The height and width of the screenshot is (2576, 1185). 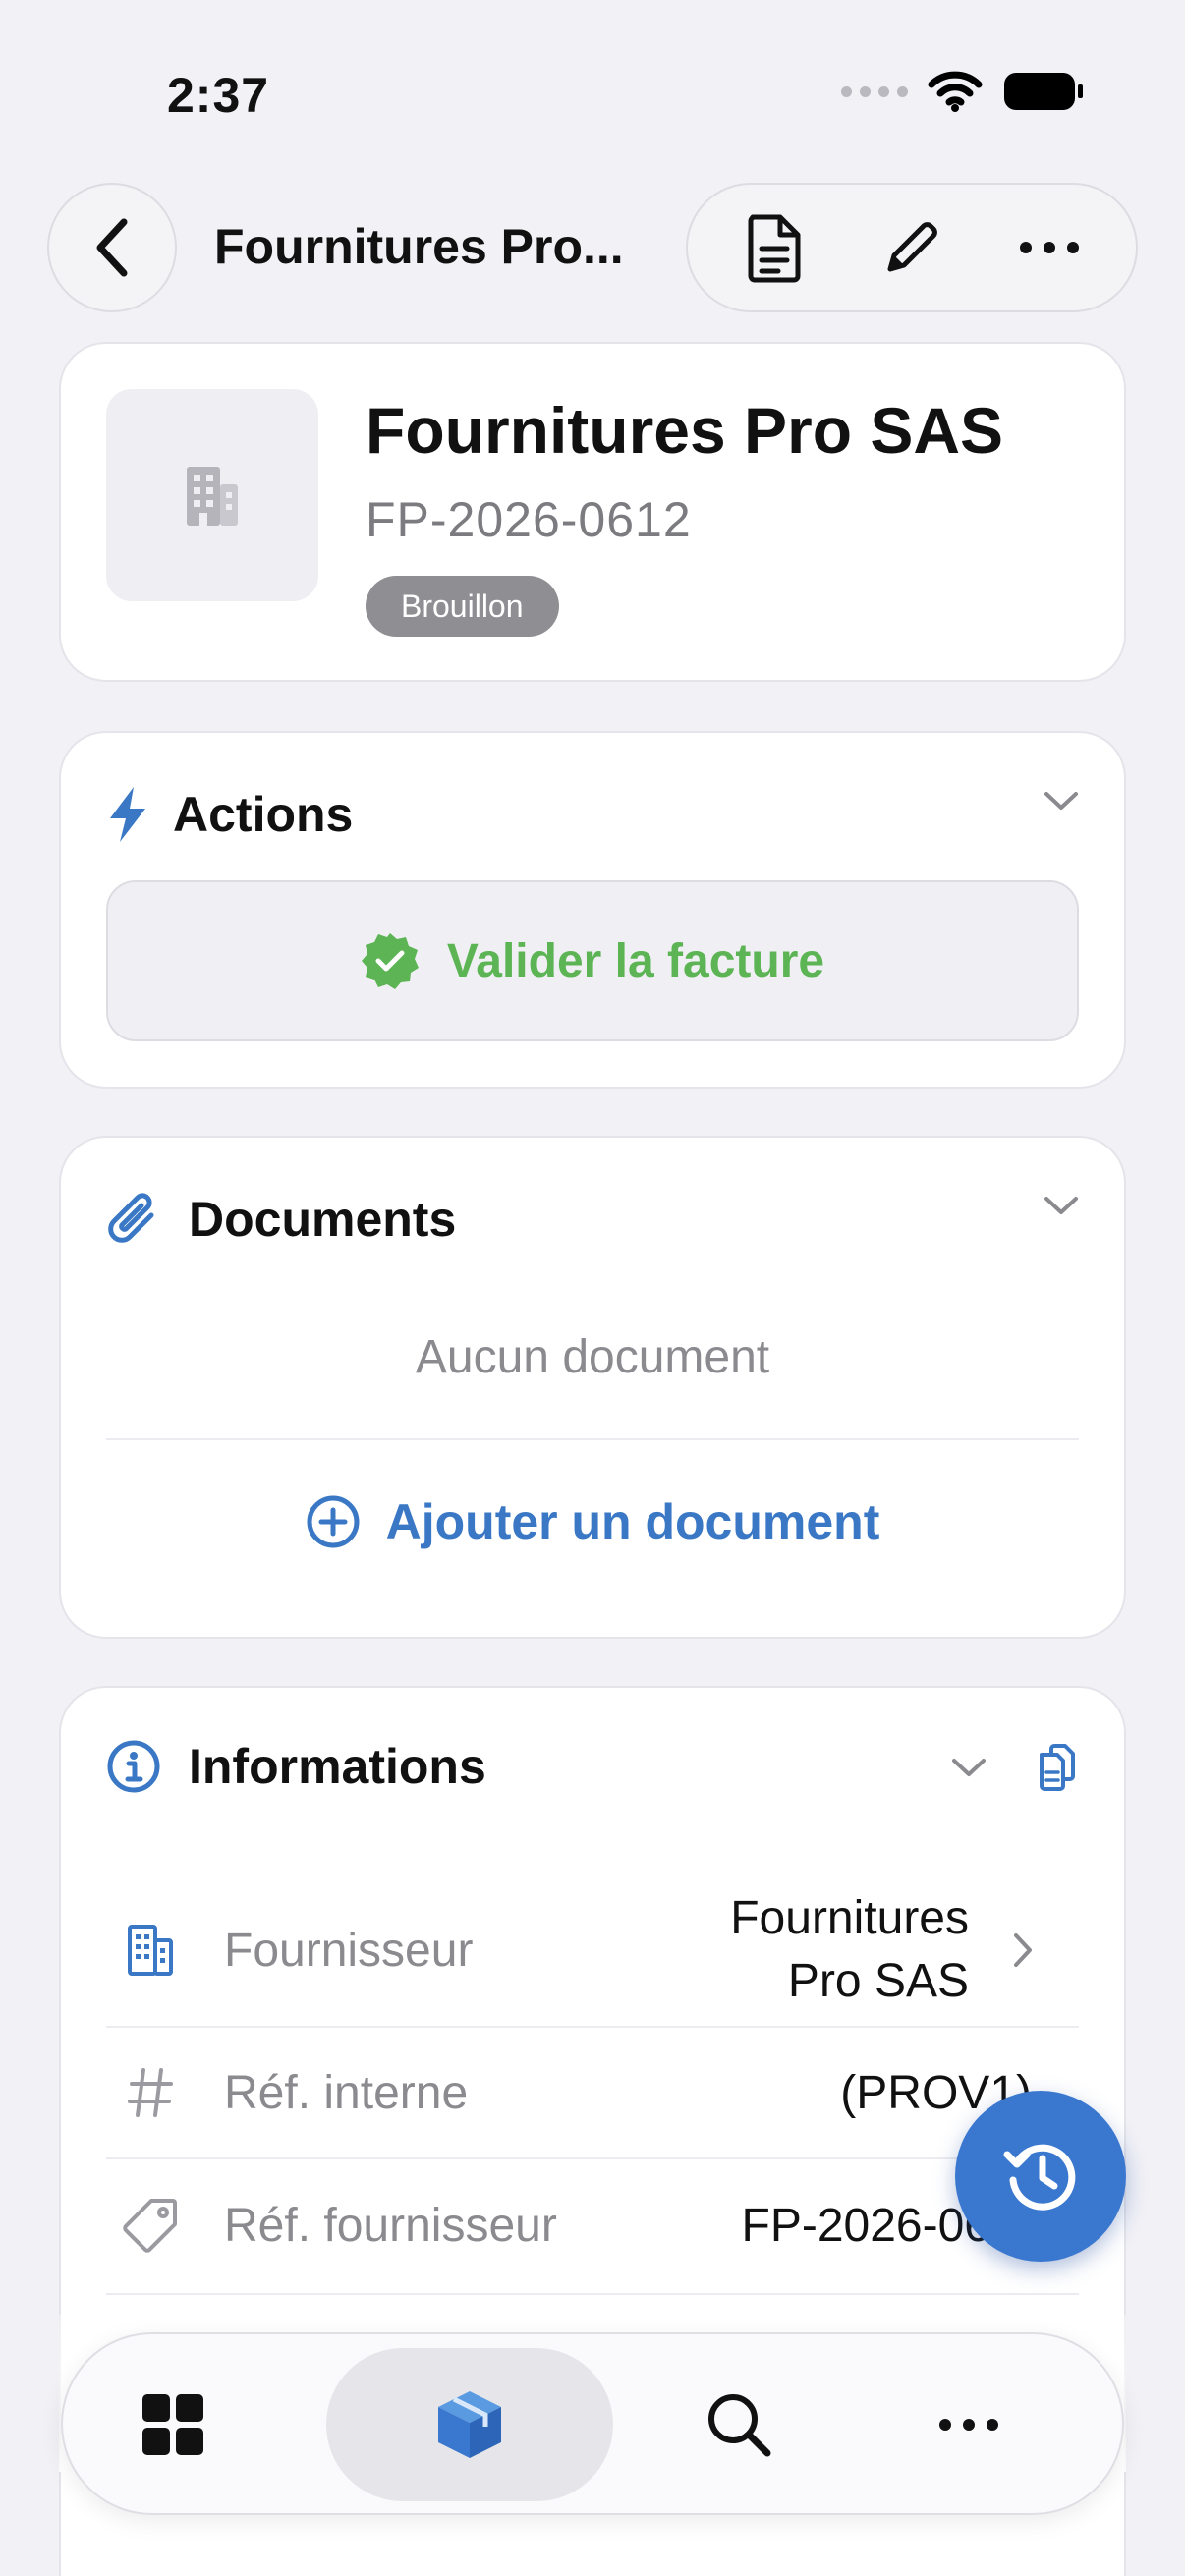 What do you see at coordinates (592, 1950) in the screenshot?
I see `supplier-row: Fournisseur Fournitures Pro SAS` at bounding box center [592, 1950].